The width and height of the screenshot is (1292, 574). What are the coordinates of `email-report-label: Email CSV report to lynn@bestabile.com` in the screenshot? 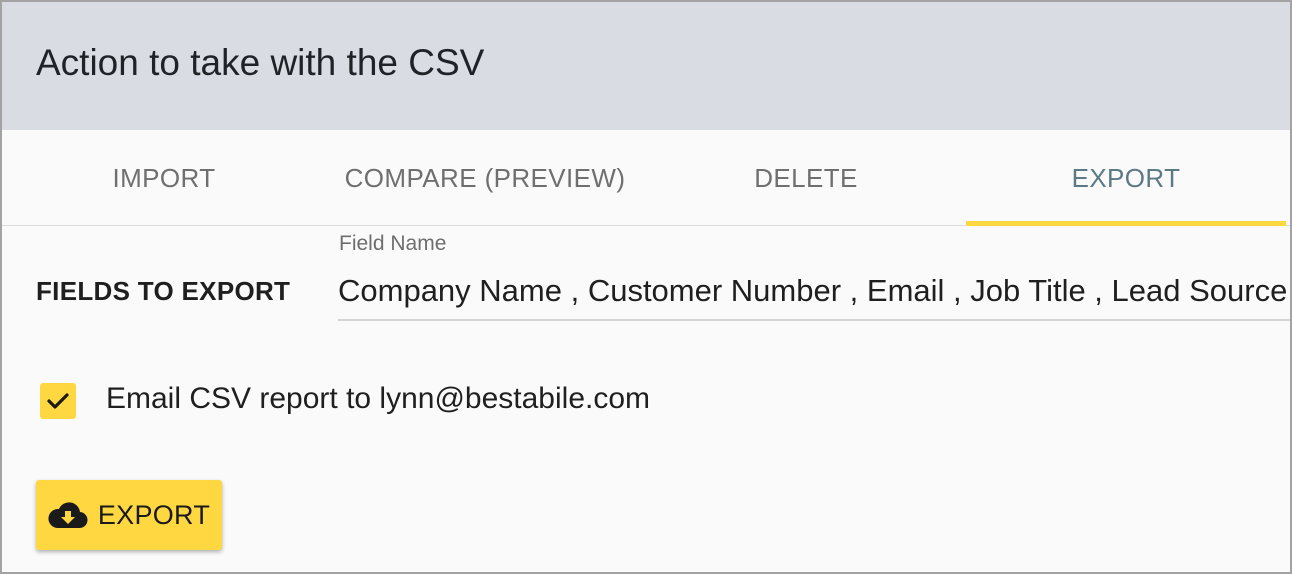 It's located at (378, 398).